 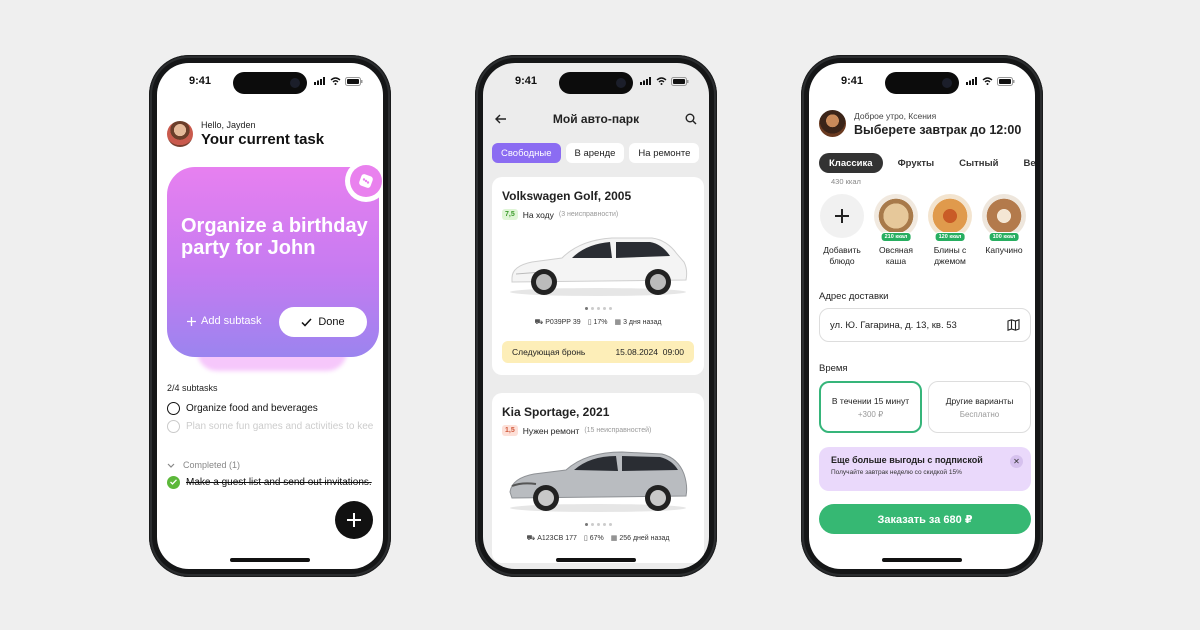 I want to click on nav-bar: Мой авто-парк, so click(x=596, y=119).